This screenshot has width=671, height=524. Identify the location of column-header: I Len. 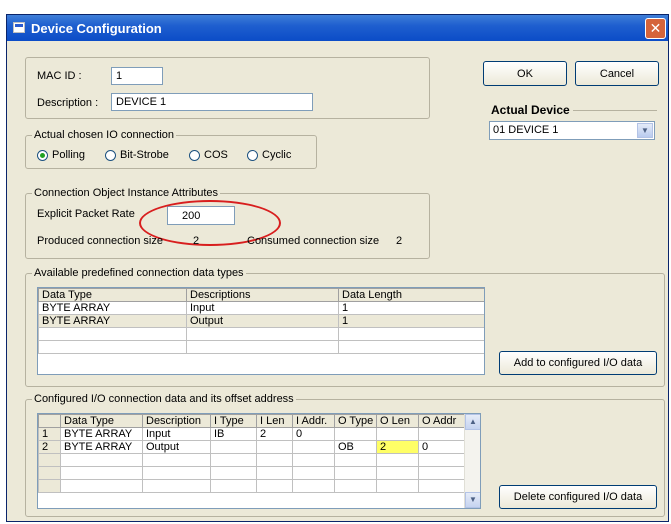
(274, 421).